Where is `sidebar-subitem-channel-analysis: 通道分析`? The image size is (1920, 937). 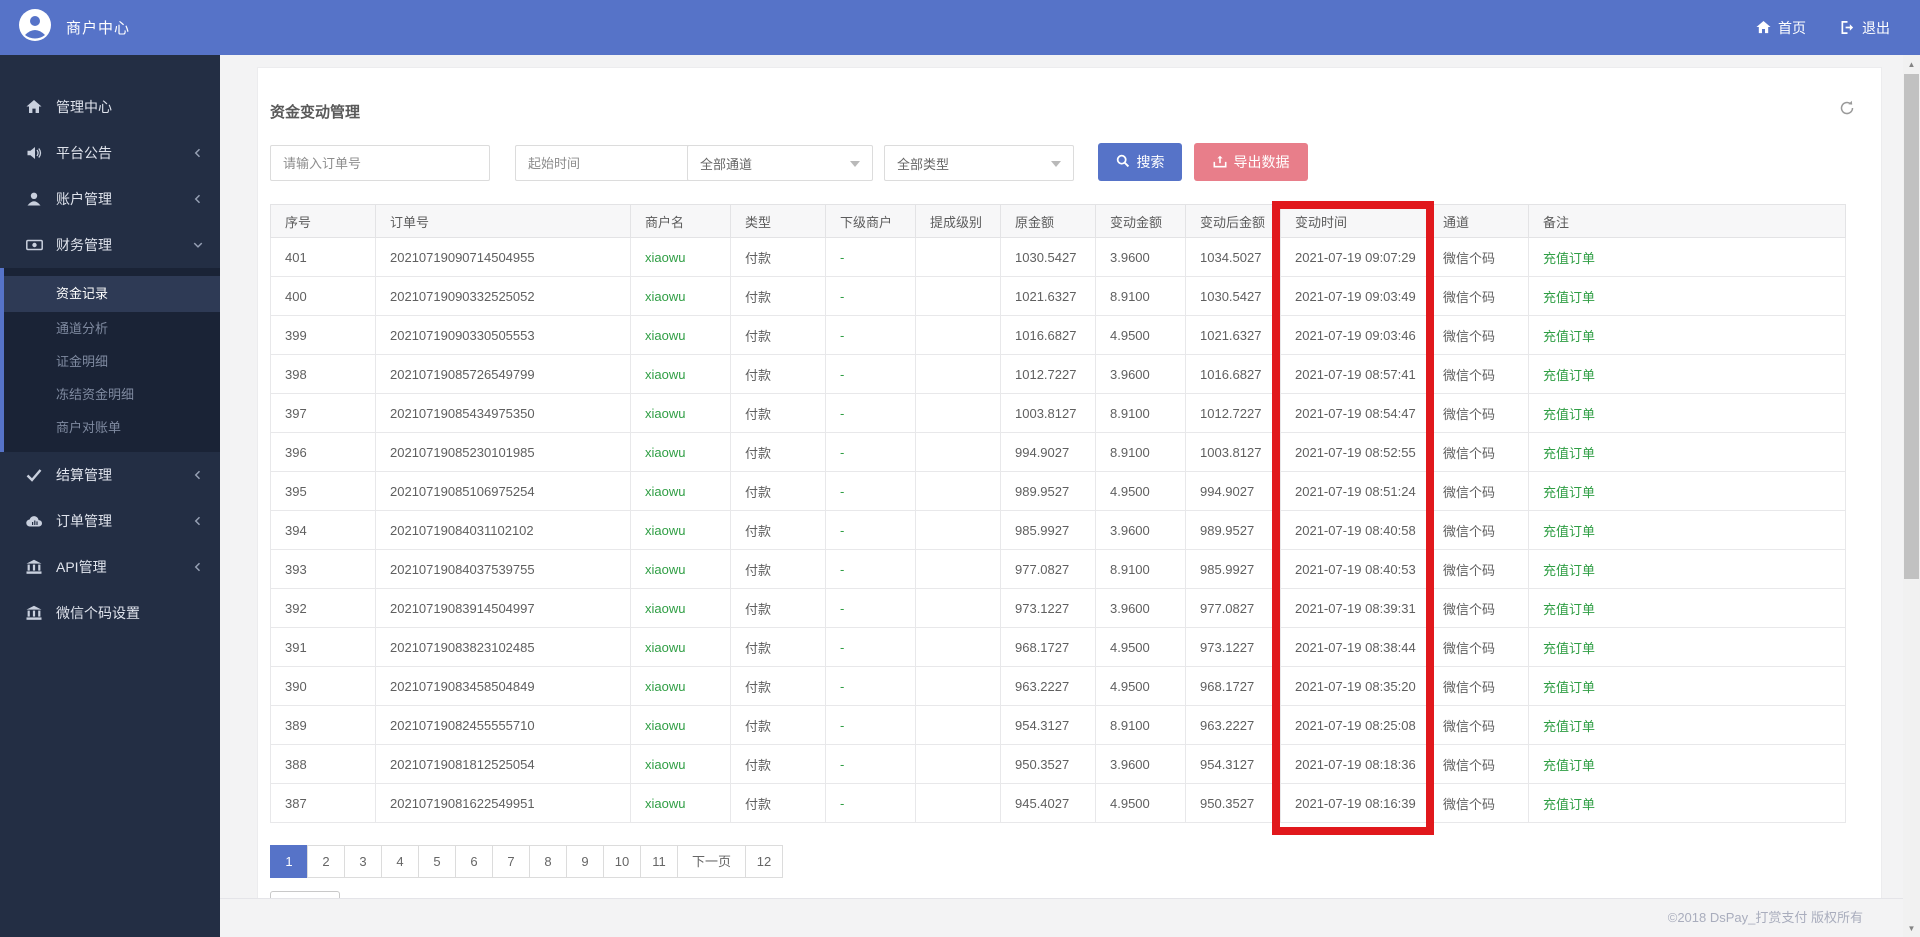
sidebar-subitem-channel-analysis: 通道分析 is located at coordinates (112, 328).